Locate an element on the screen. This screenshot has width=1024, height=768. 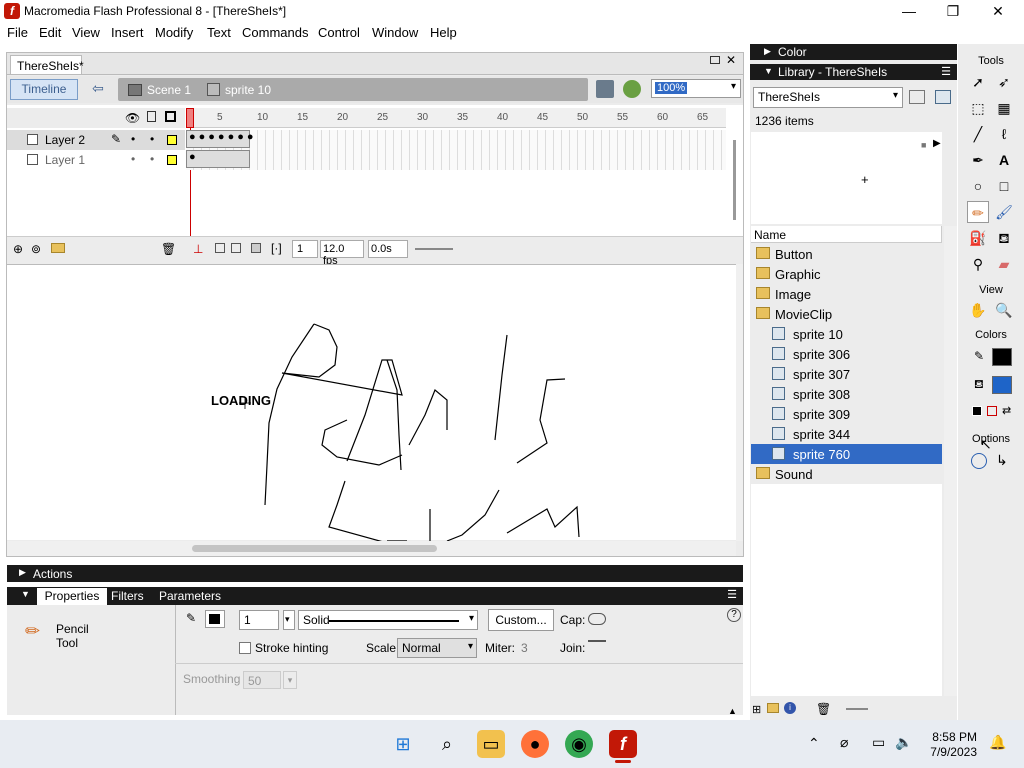
resize-triangle-icon: ▲ is located at coordinates (732, 711).